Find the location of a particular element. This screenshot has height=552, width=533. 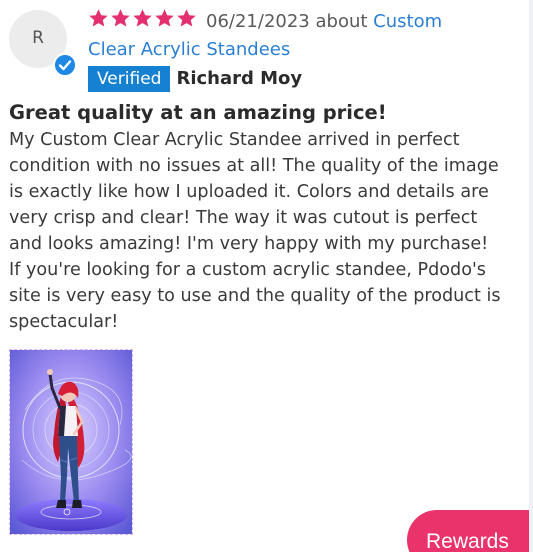

author-name: Richard Moy is located at coordinates (239, 78).